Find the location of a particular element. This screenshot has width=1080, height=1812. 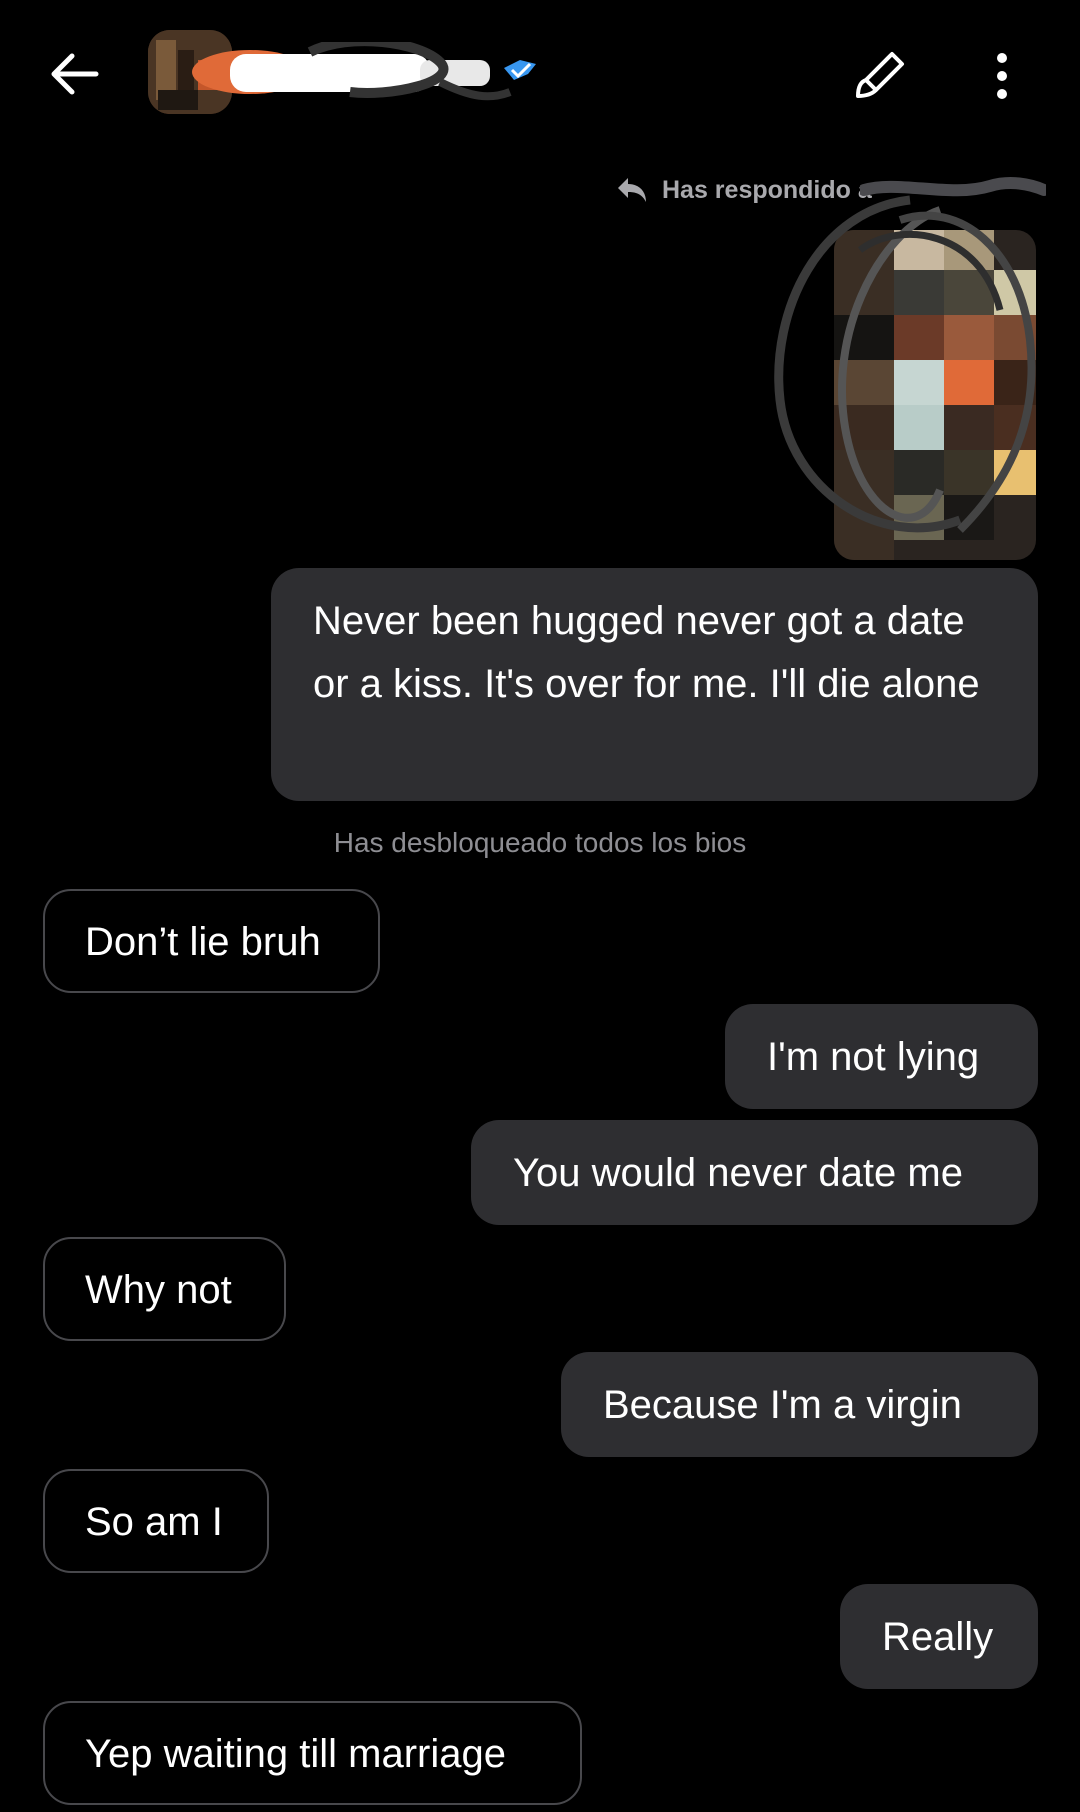

message-bubble-outgoing: You would never date me is located at coordinates (754, 1172).